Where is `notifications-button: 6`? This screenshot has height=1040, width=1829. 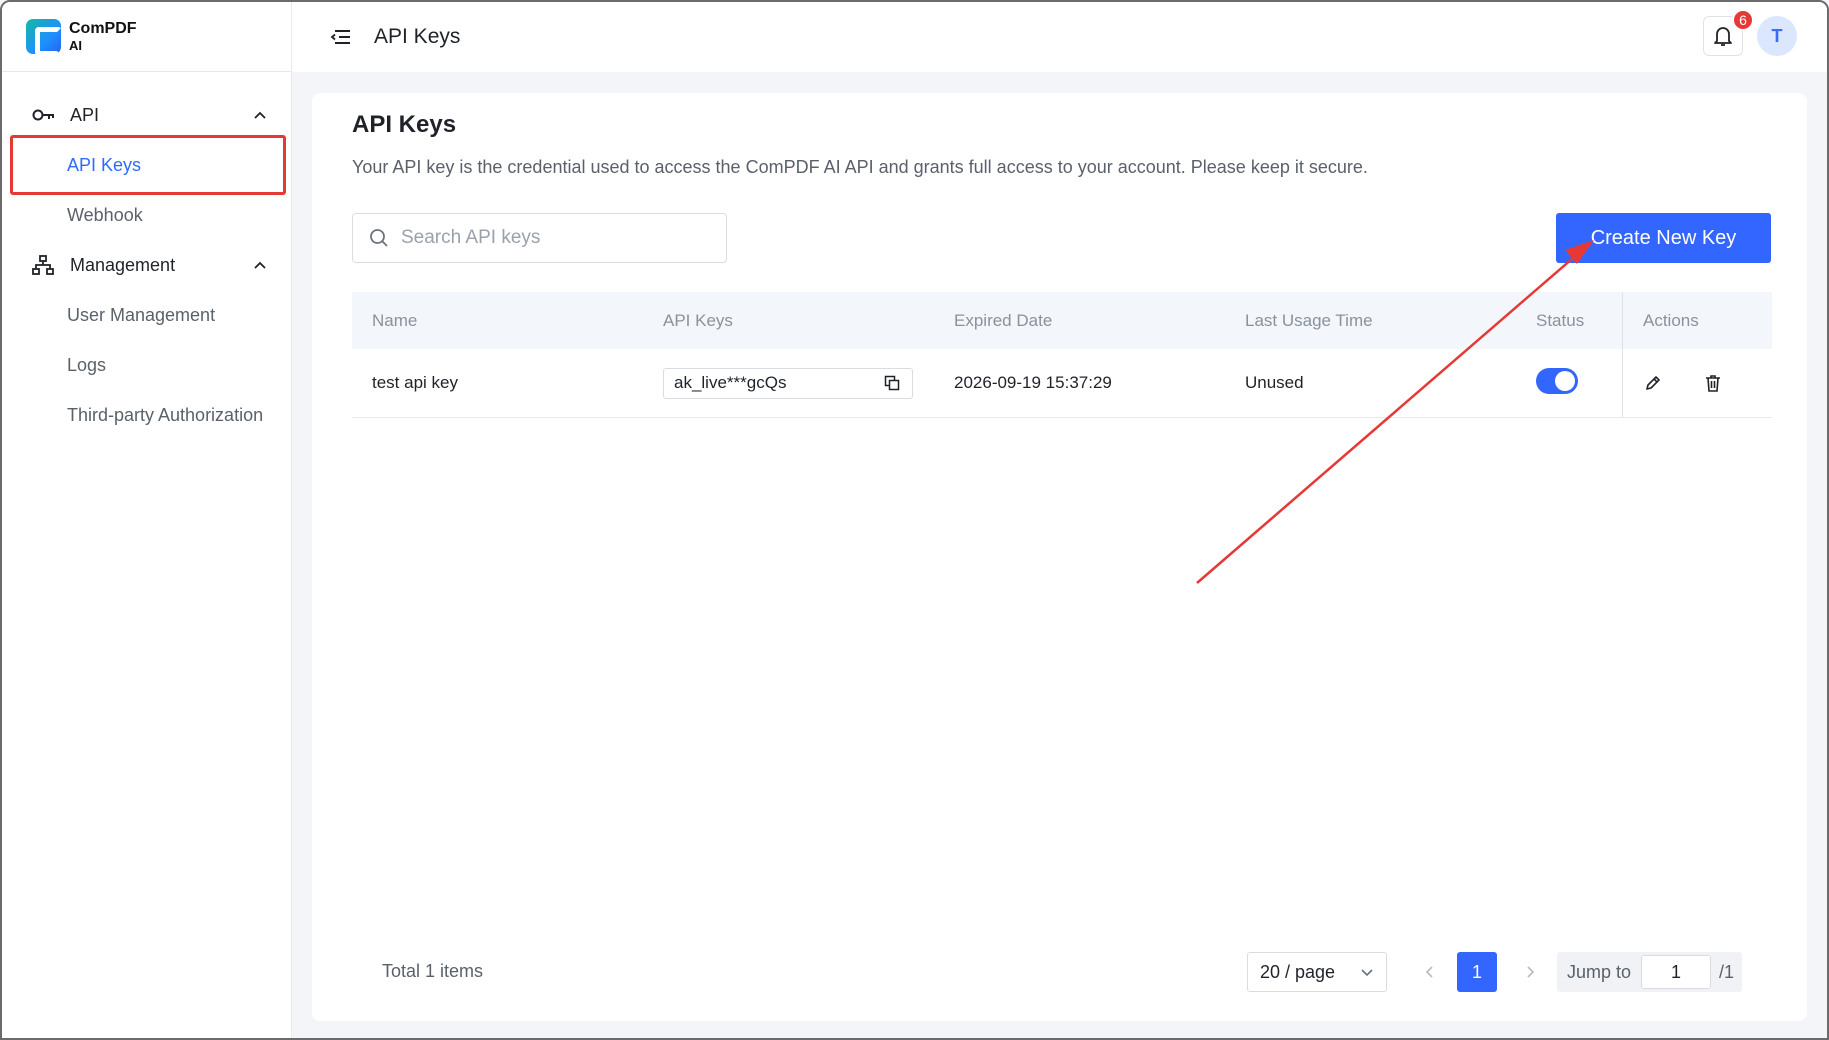 notifications-button: 6 is located at coordinates (1728, 32).